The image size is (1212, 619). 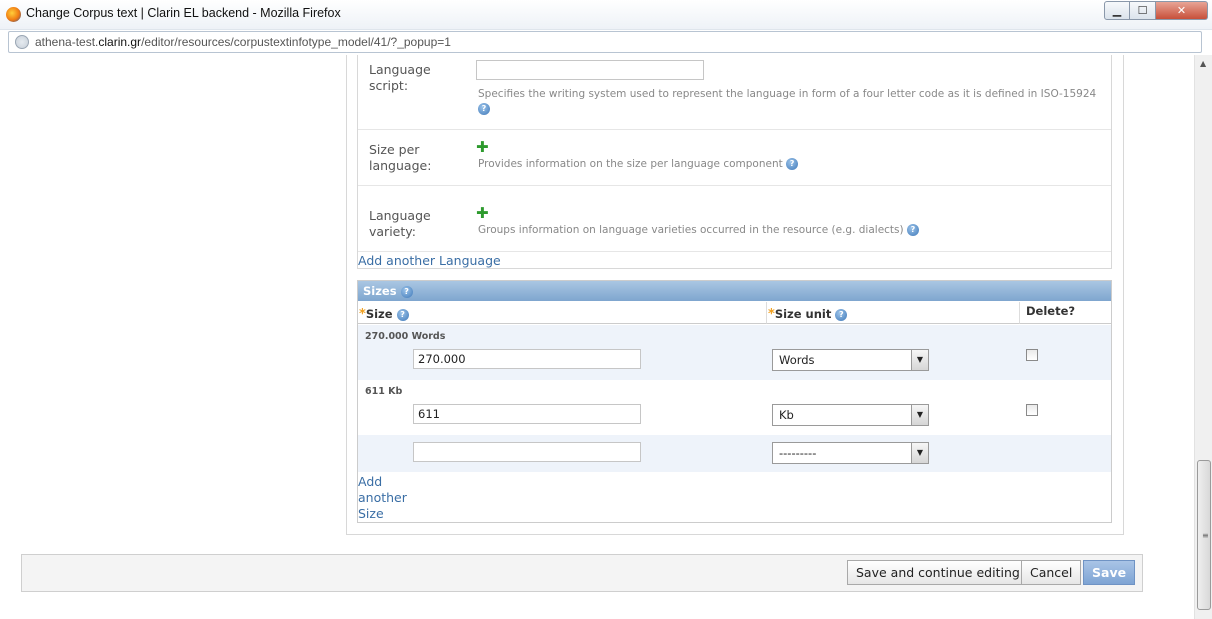 I want to click on size-unit-value: Kb, so click(x=786, y=415).